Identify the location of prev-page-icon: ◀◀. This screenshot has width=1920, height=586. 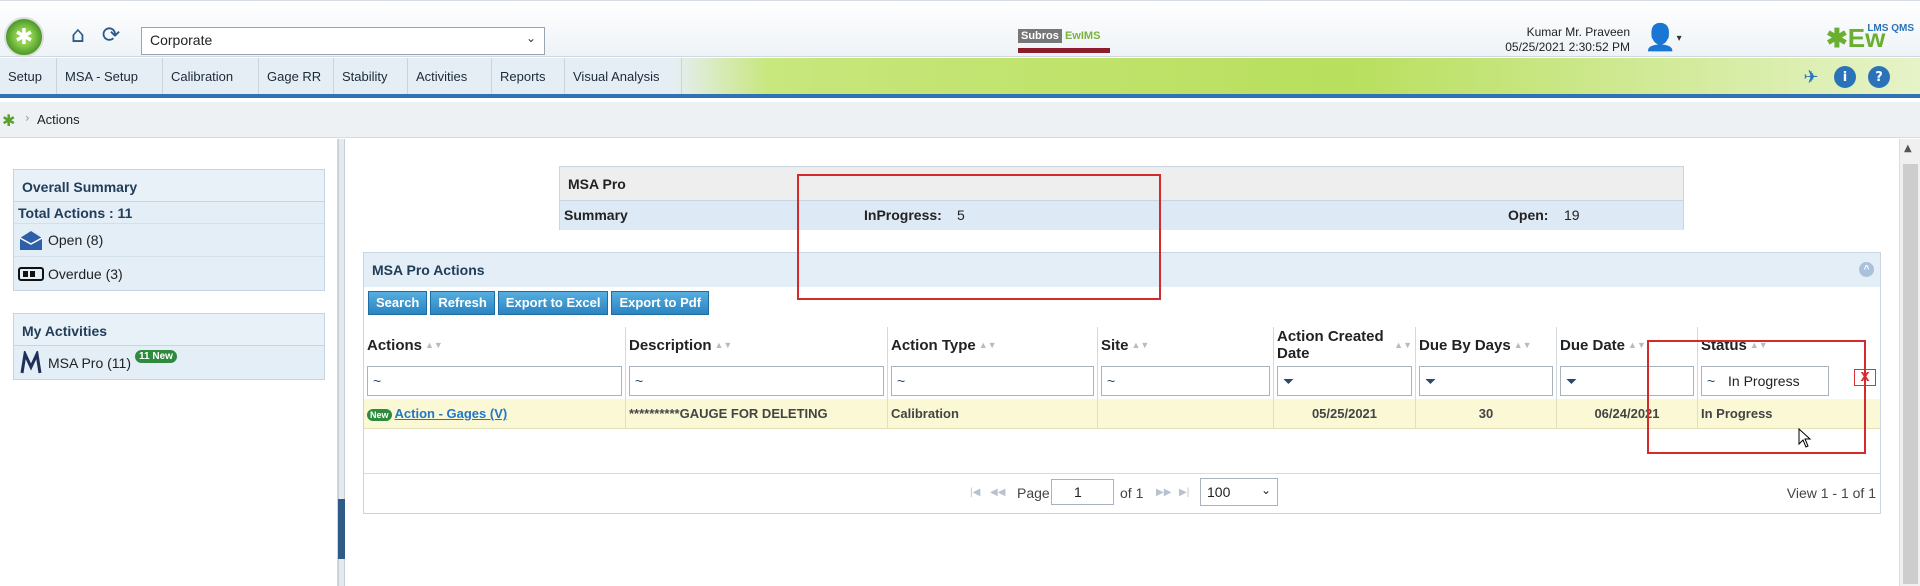
(997, 492).